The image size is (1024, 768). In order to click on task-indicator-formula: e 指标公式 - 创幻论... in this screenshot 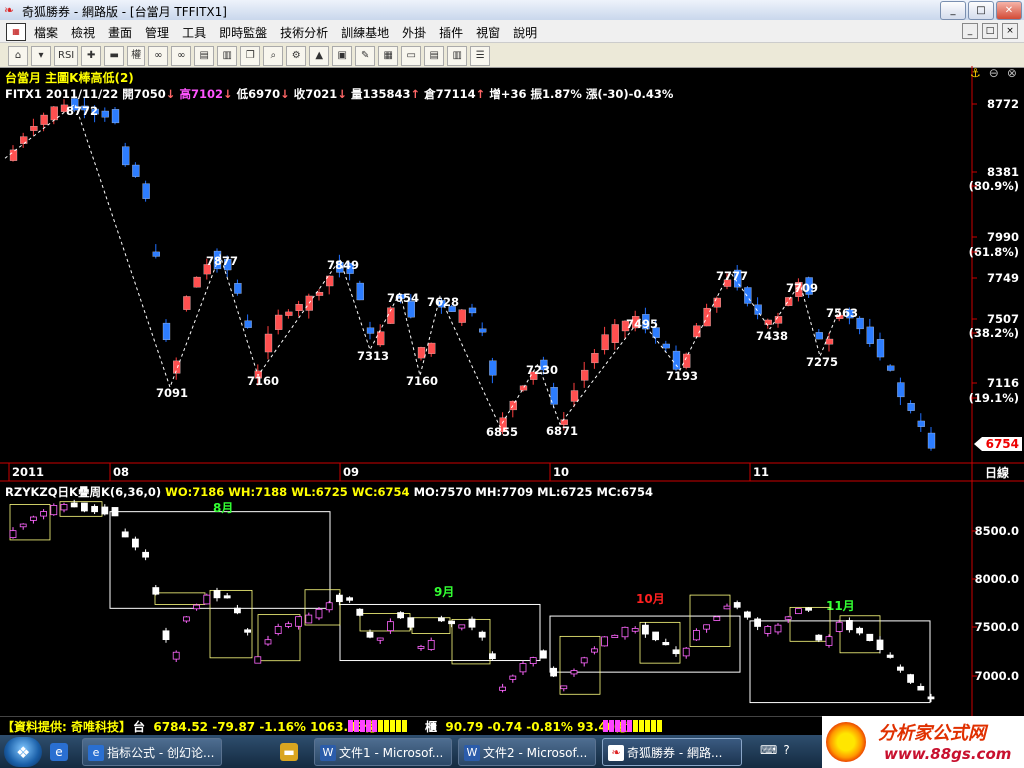, I will do `click(152, 752)`.